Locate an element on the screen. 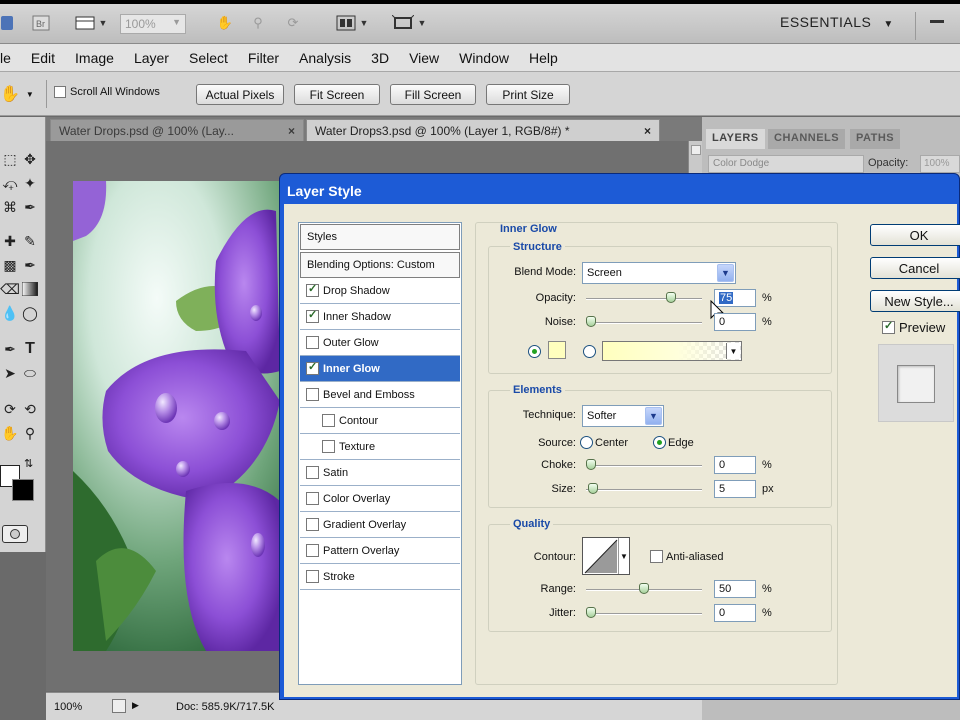  blending-options-item: Blending Options: Custom is located at coordinates (380, 265).